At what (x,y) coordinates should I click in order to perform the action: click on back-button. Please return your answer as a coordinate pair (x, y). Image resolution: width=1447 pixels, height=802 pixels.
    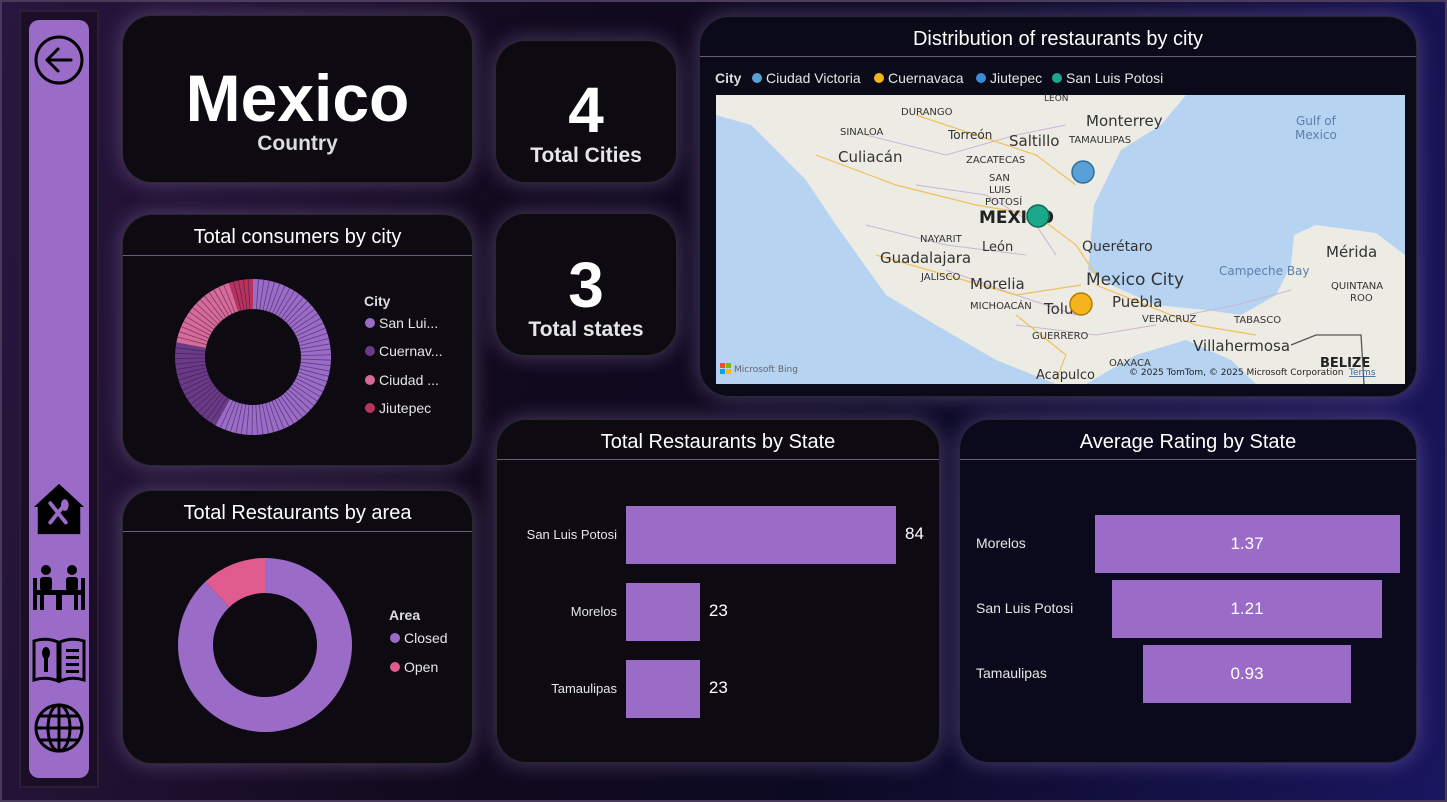
    Looking at the image, I should click on (59, 60).